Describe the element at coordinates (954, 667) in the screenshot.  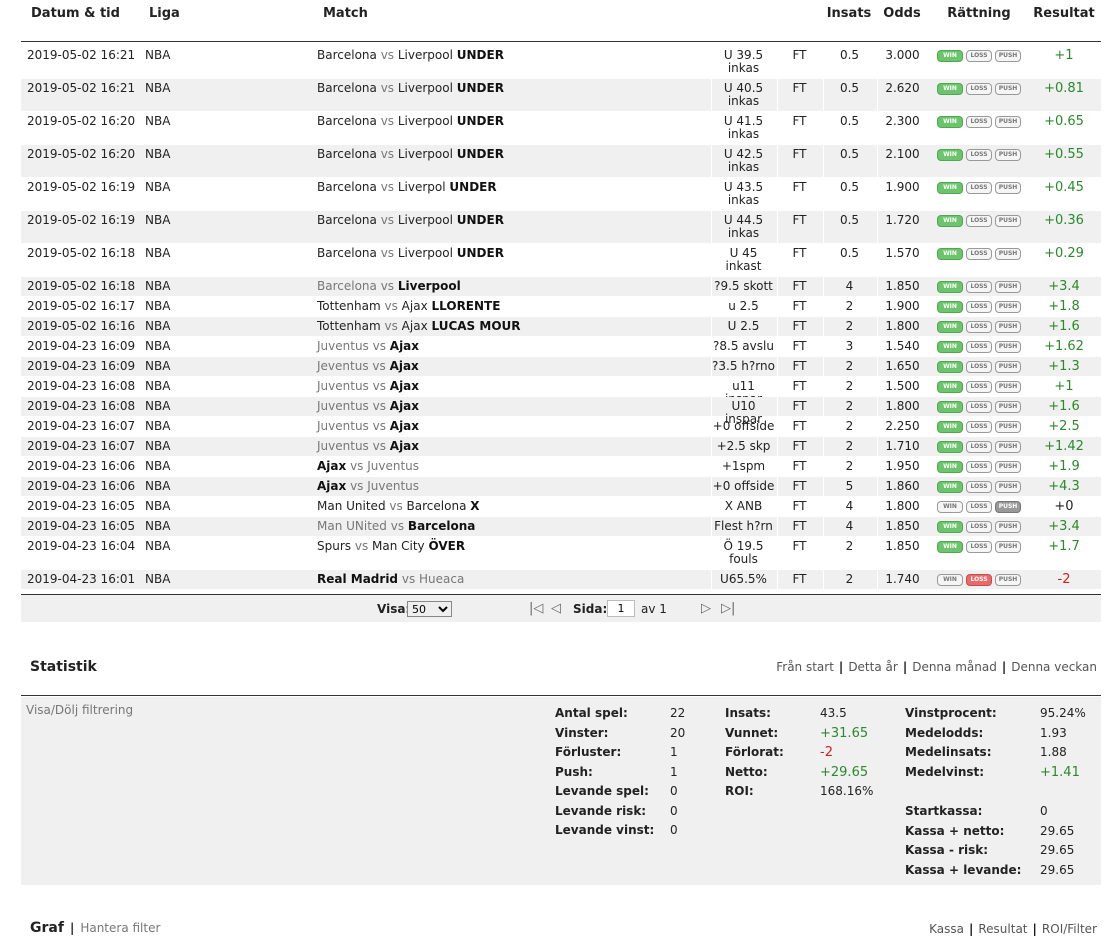
I see `period-this-month: Denna månad` at that location.